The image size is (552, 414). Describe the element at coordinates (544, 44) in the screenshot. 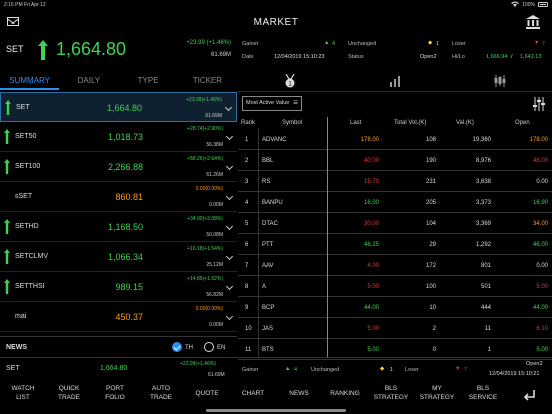

I see `loser-count: 7` at that location.